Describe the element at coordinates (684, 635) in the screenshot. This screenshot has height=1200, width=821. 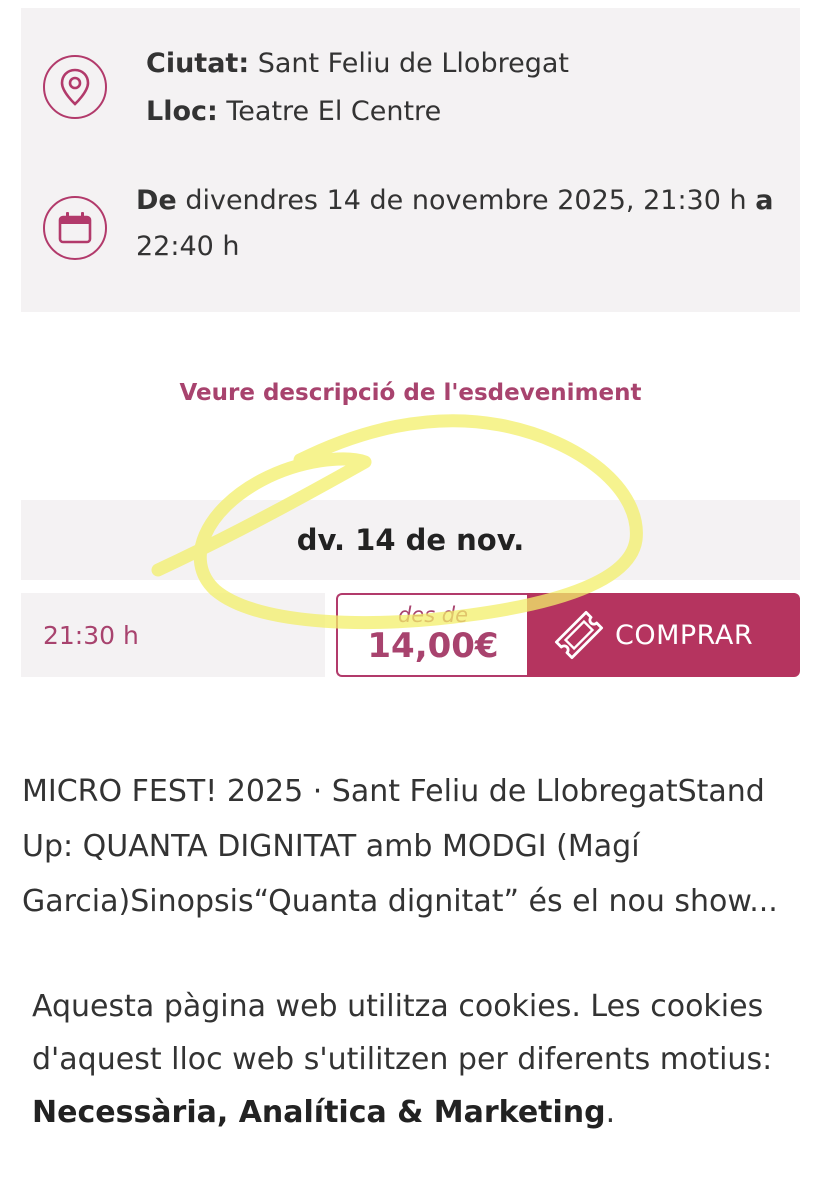
I see `buy-button-label: COMPRAR` at that location.